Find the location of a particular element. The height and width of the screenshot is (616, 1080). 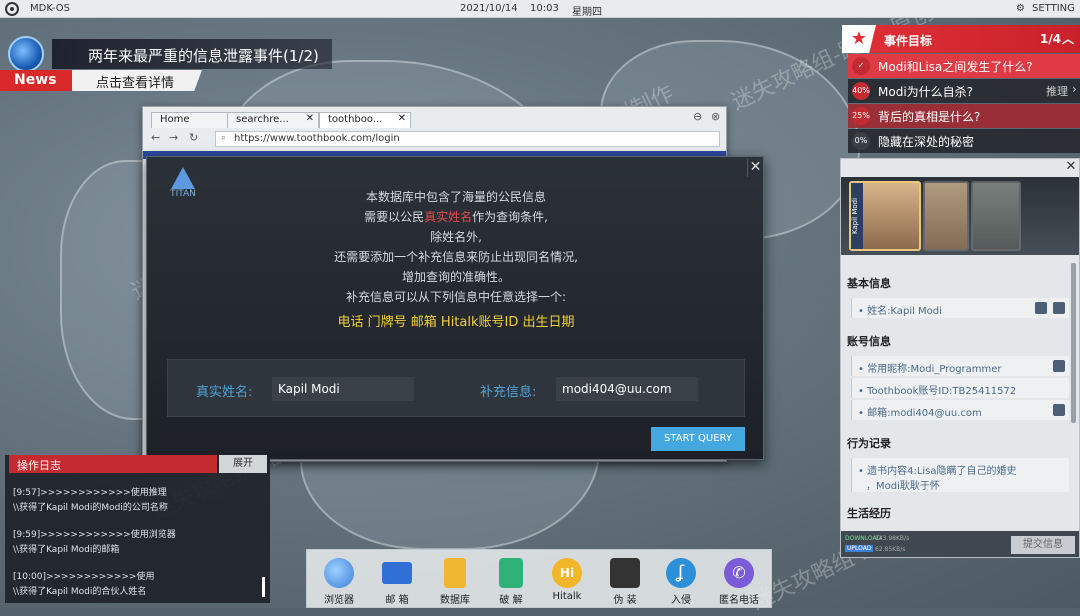

portrait-strip: Kapil Modi is located at coordinates (960, 216).